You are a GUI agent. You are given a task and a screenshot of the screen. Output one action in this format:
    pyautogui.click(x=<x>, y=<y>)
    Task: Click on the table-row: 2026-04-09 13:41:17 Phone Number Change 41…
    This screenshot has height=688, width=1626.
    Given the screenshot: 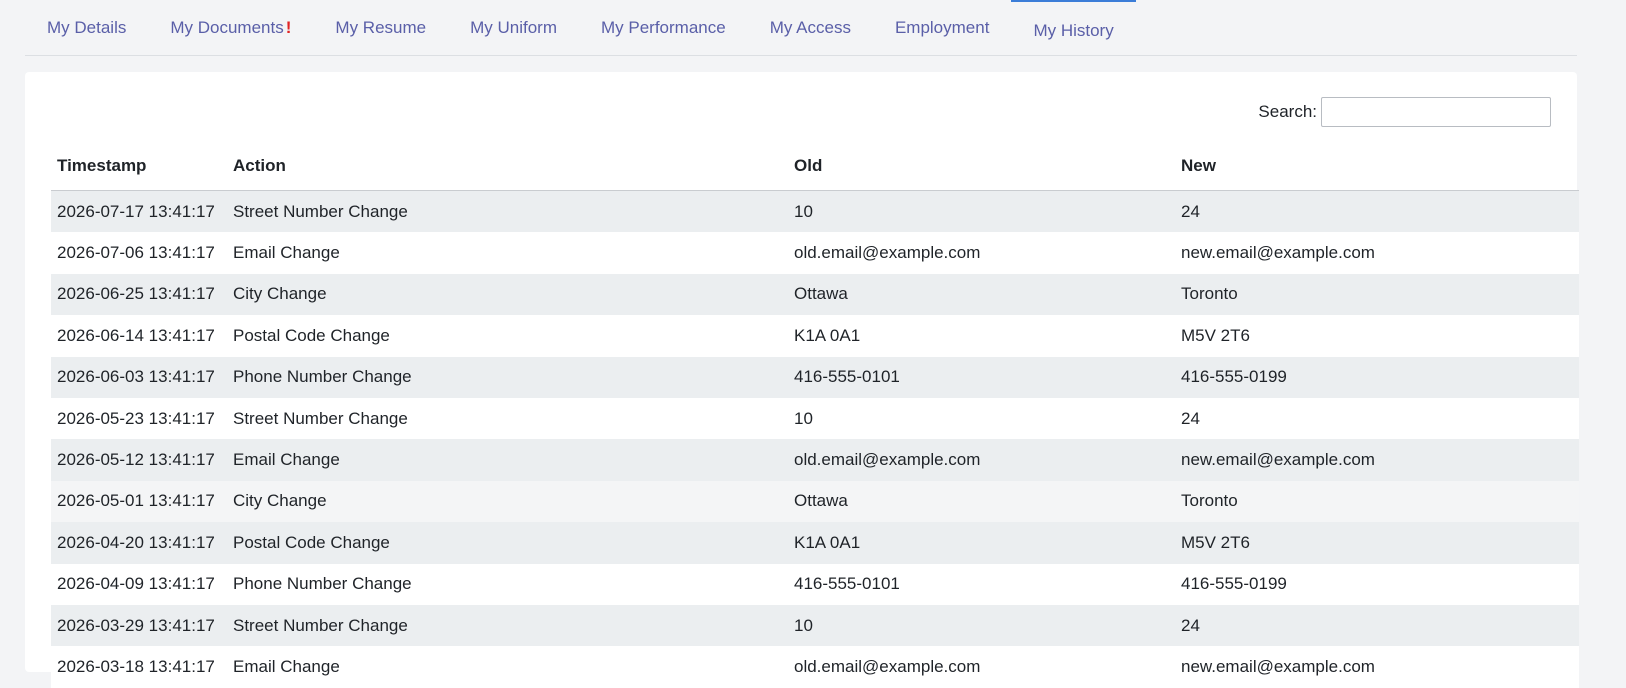 What is the action you would take?
    pyautogui.click(x=815, y=584)
    